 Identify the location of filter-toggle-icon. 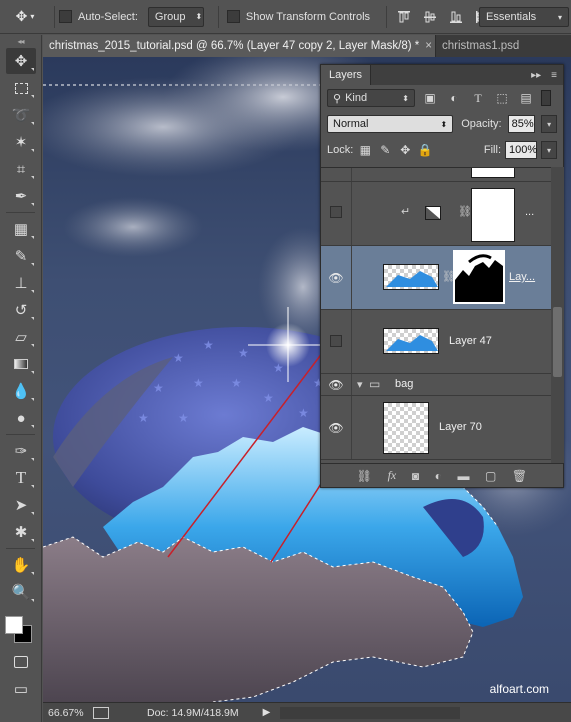
(546, 98).